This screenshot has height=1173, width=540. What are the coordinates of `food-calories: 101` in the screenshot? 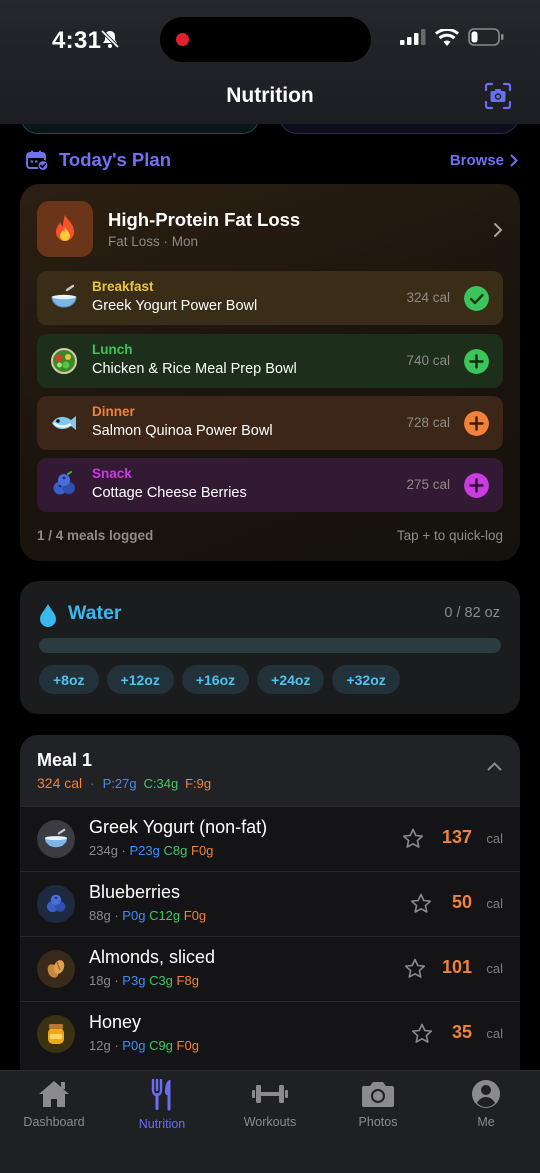 It's located at (456, 967).